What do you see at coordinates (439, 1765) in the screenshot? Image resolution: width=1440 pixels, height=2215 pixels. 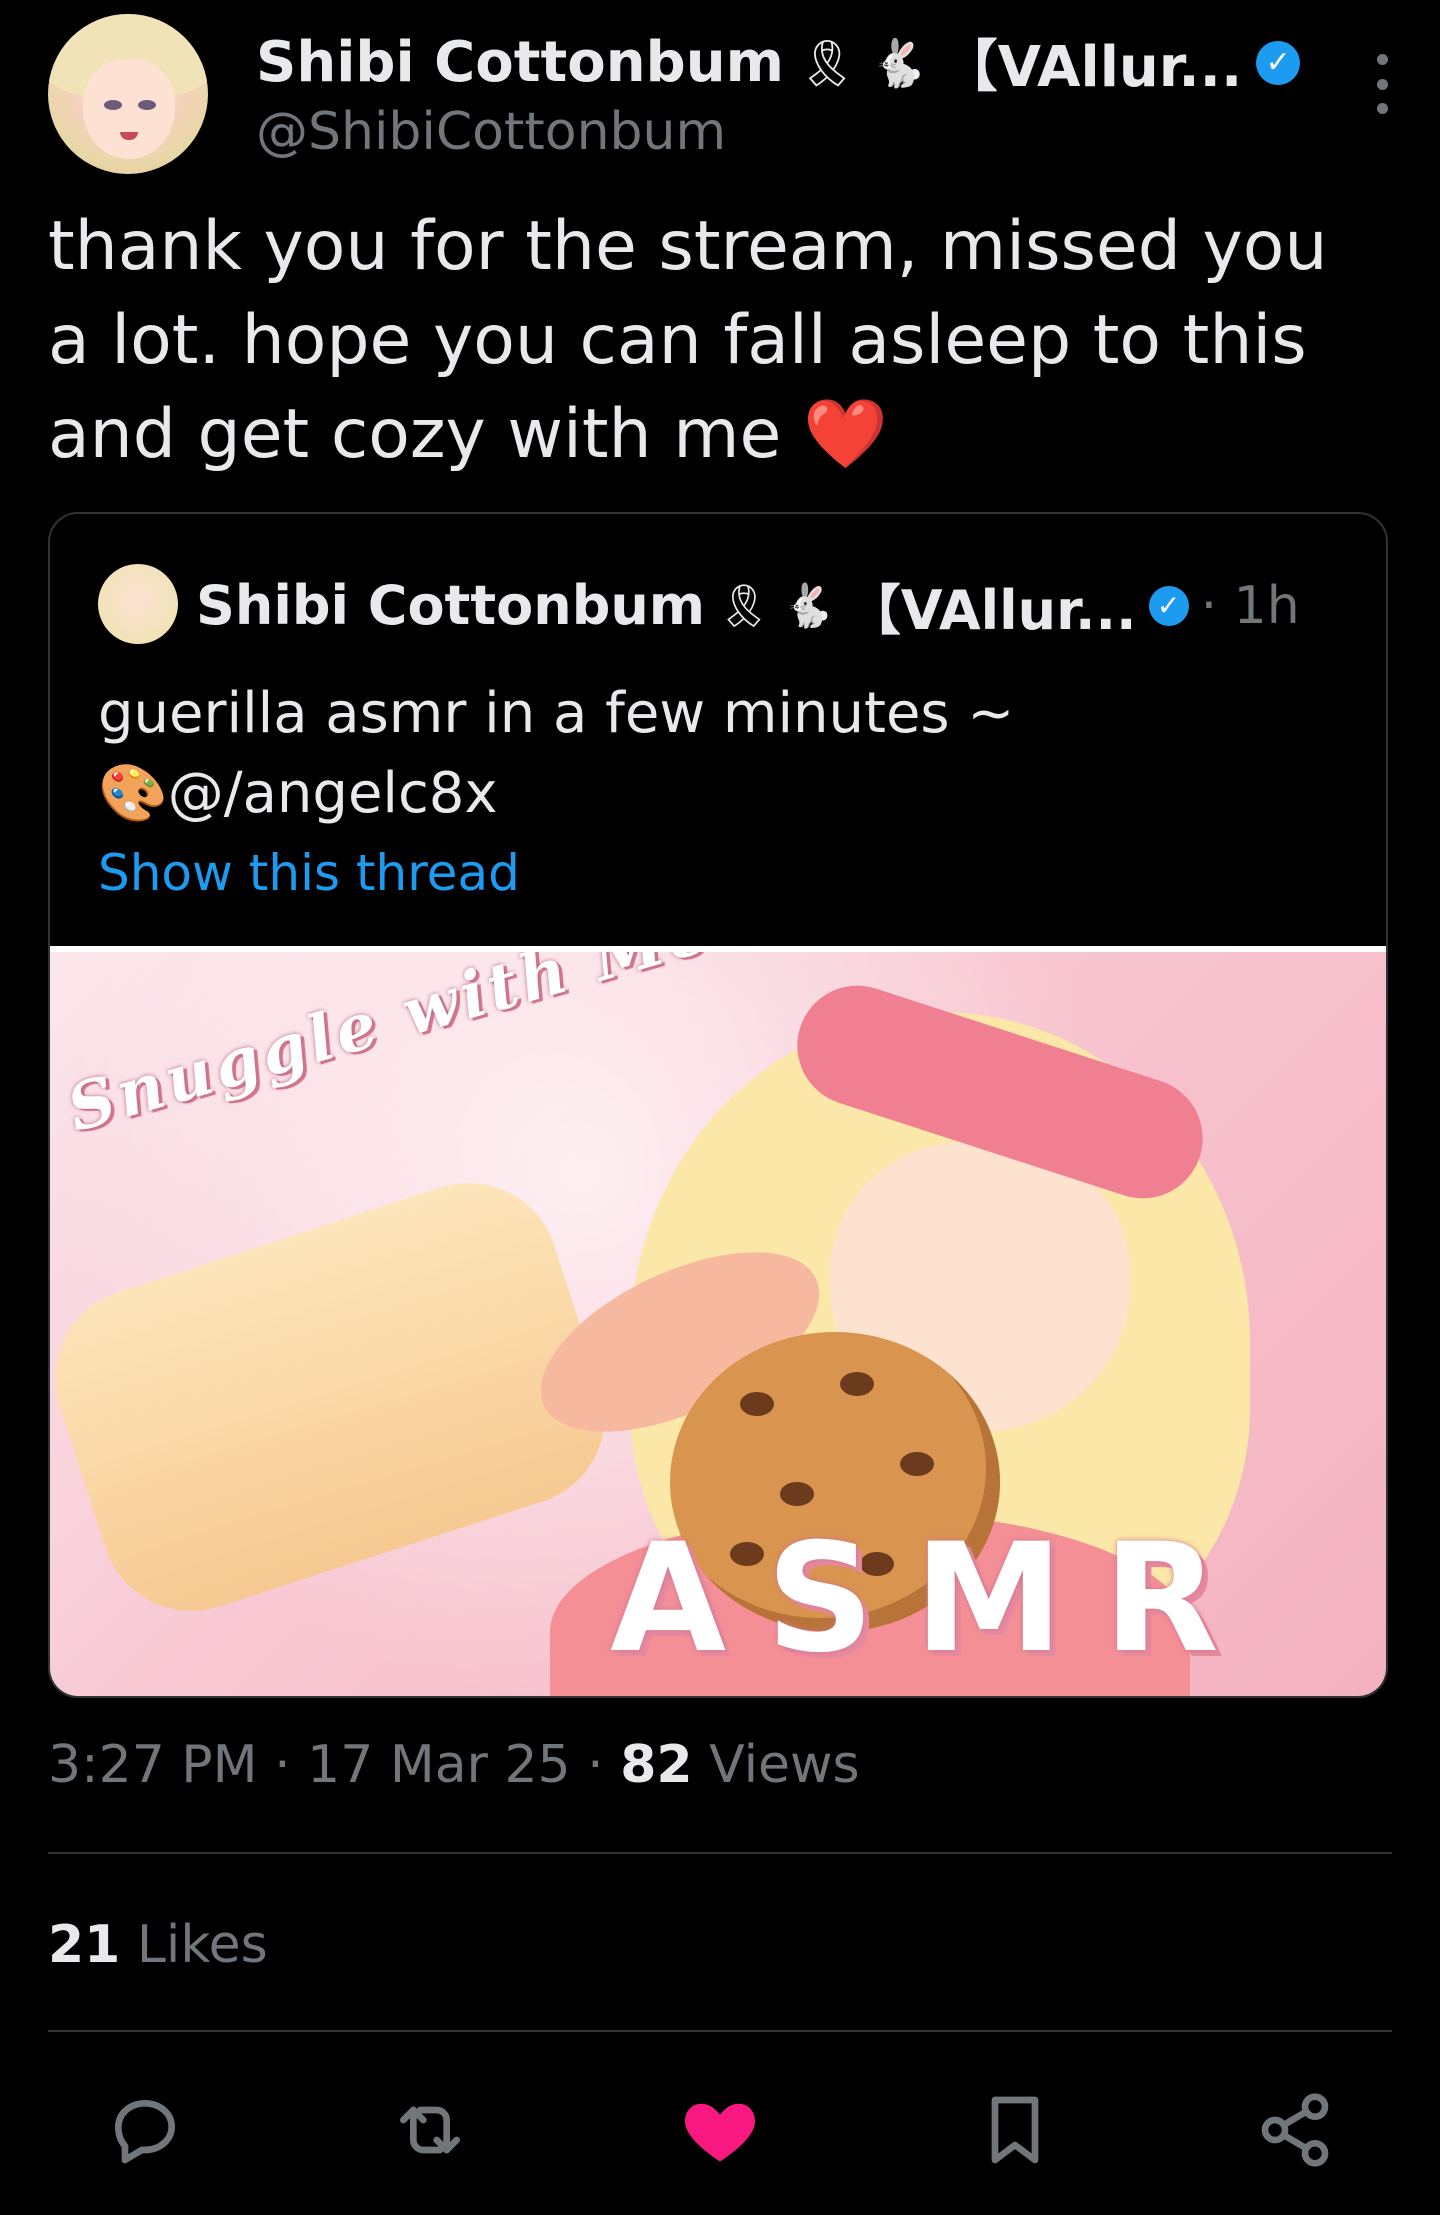 I see `post-date: 17 Mar 25` at bounding box center [439, 1765].